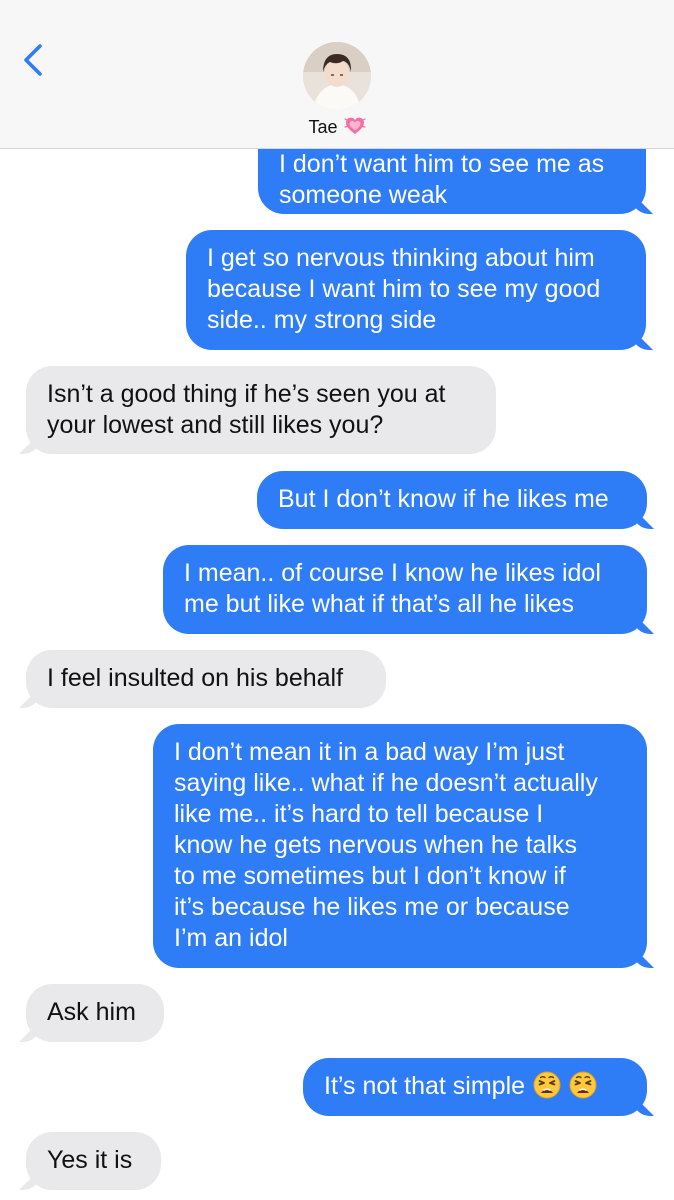 The height and width of the screenshot is (1200, 674). What do you see at coordinates (401, 258) in the screenshot?
I see `message-line: I get so nervous thinking about him` at bounding box center [401, 258].